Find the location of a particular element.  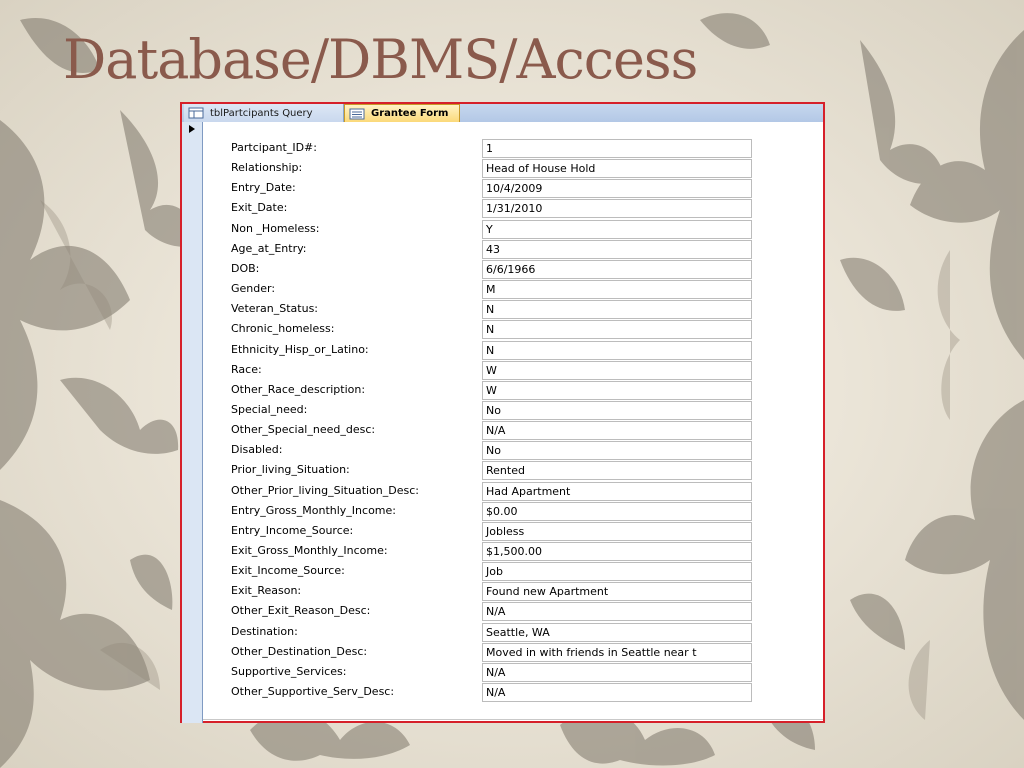

form-row: Ethnicity_Hisp_or_Latino: N is located at coordinates (518, 350).